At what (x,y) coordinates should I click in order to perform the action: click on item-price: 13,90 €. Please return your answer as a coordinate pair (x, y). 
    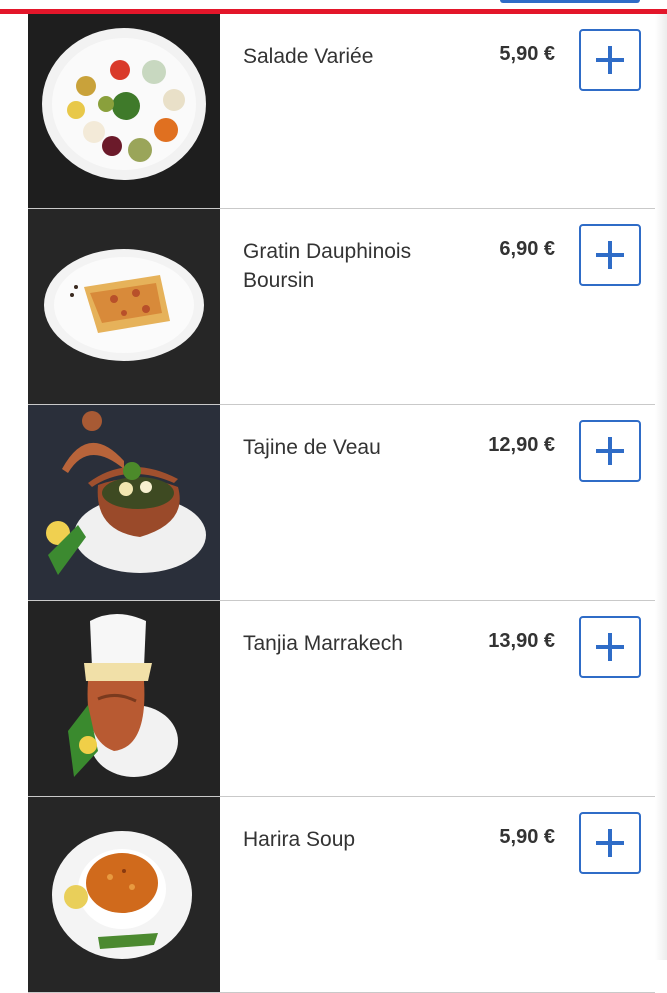
    Looking at the image, I should click on (521, 641).